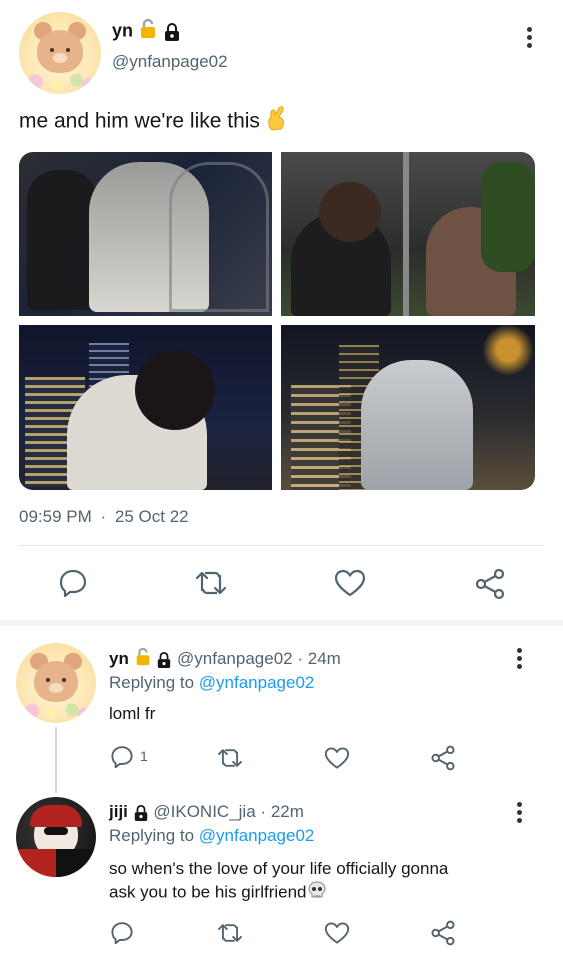  I want to click on reply-age: 24m, so click(324, 658).